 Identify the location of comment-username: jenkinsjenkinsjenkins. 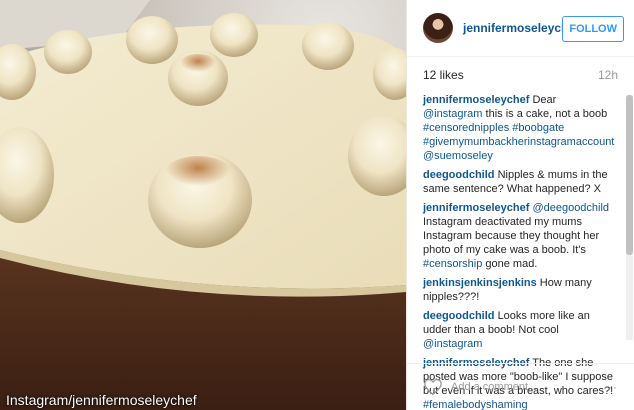
(480, 283).